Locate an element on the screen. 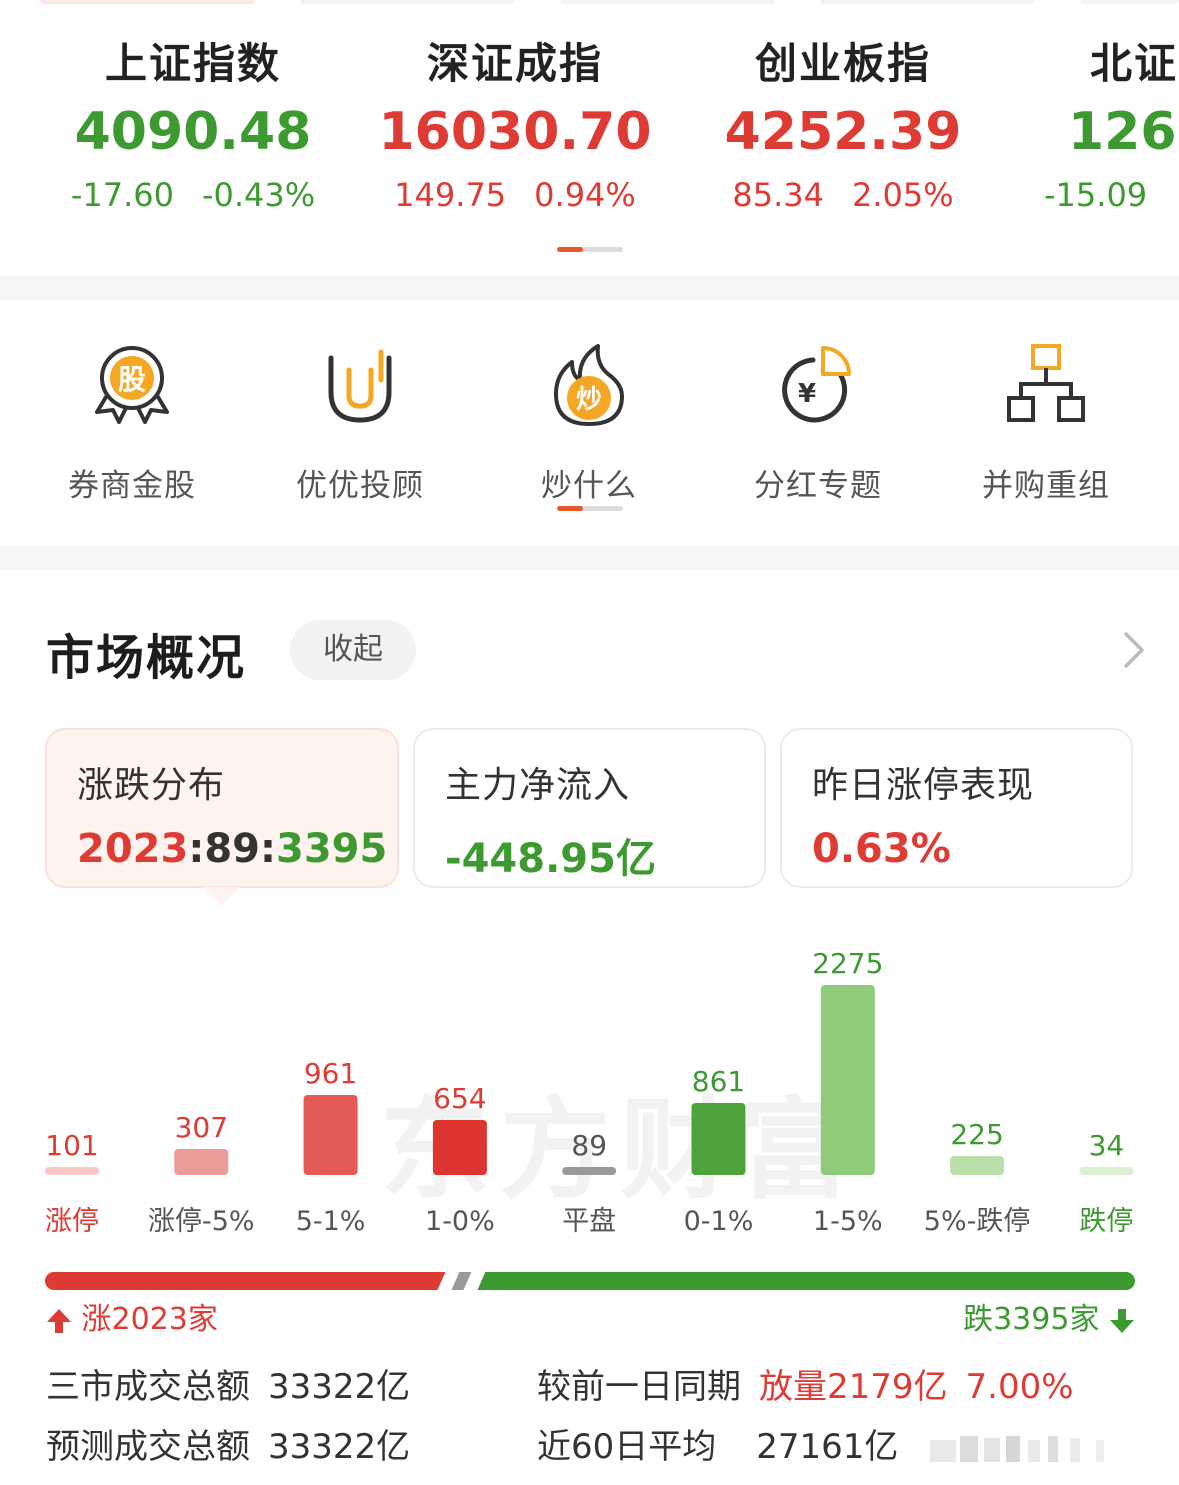 This screenshot has width=1179, height=1485. chart-category-label: 平盘 is located at coordinates (589, 1221).